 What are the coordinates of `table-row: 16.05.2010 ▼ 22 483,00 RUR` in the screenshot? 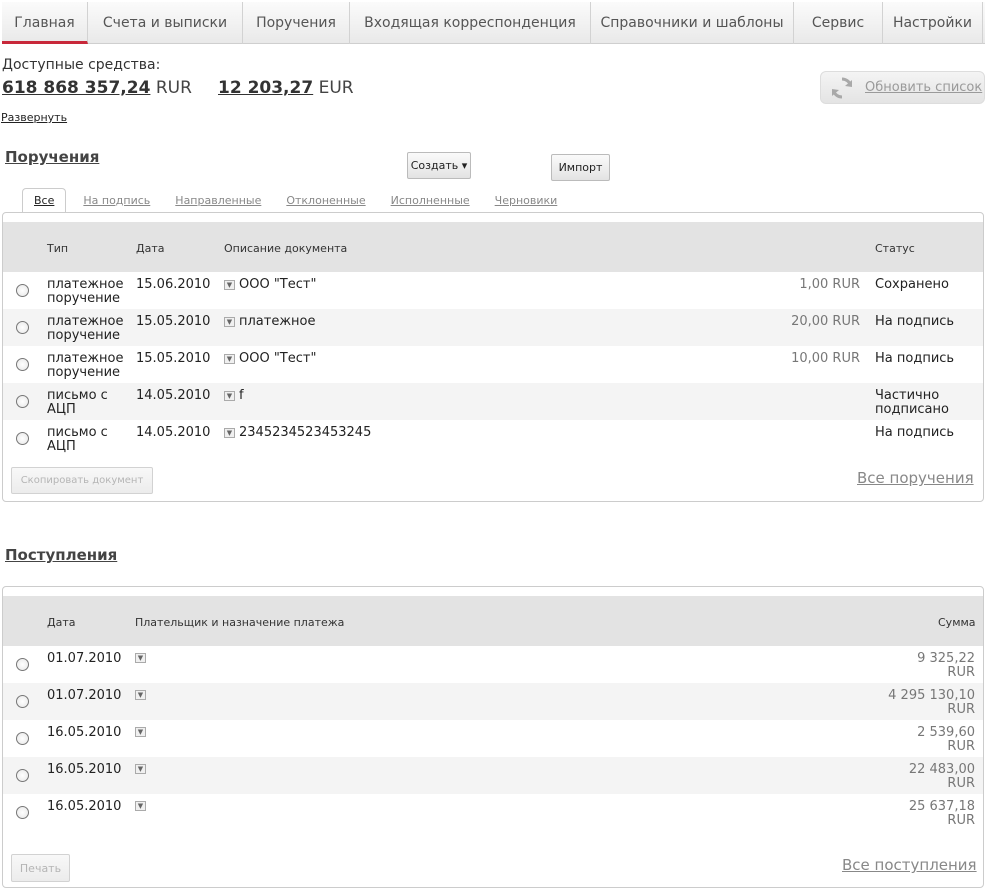 It's located at (493, 775).